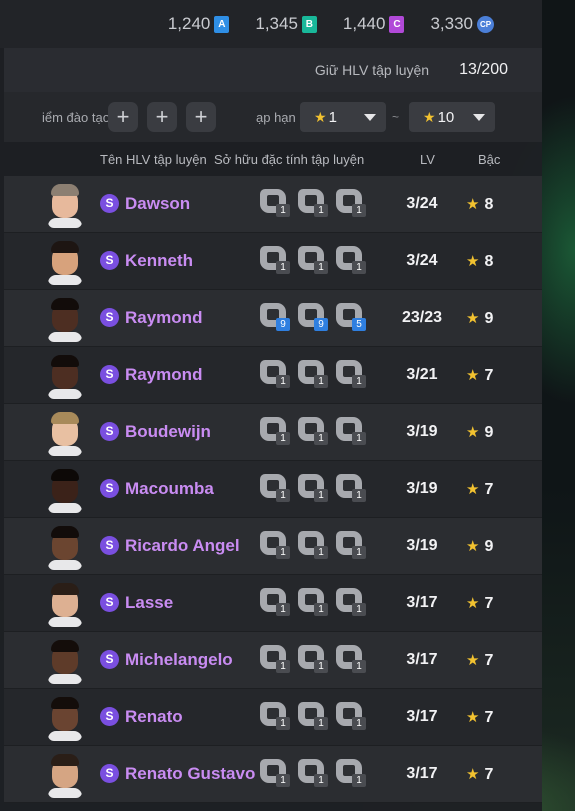 The image size is (575, 811). I want to click on coach-name: Macoumba, so click(169, 488).